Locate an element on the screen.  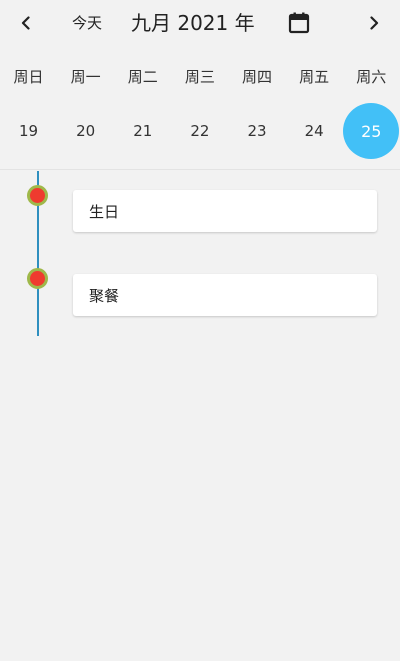
week-dates-row: 19 20 21 22 23 24 25 is located at coordinates (200, 131).